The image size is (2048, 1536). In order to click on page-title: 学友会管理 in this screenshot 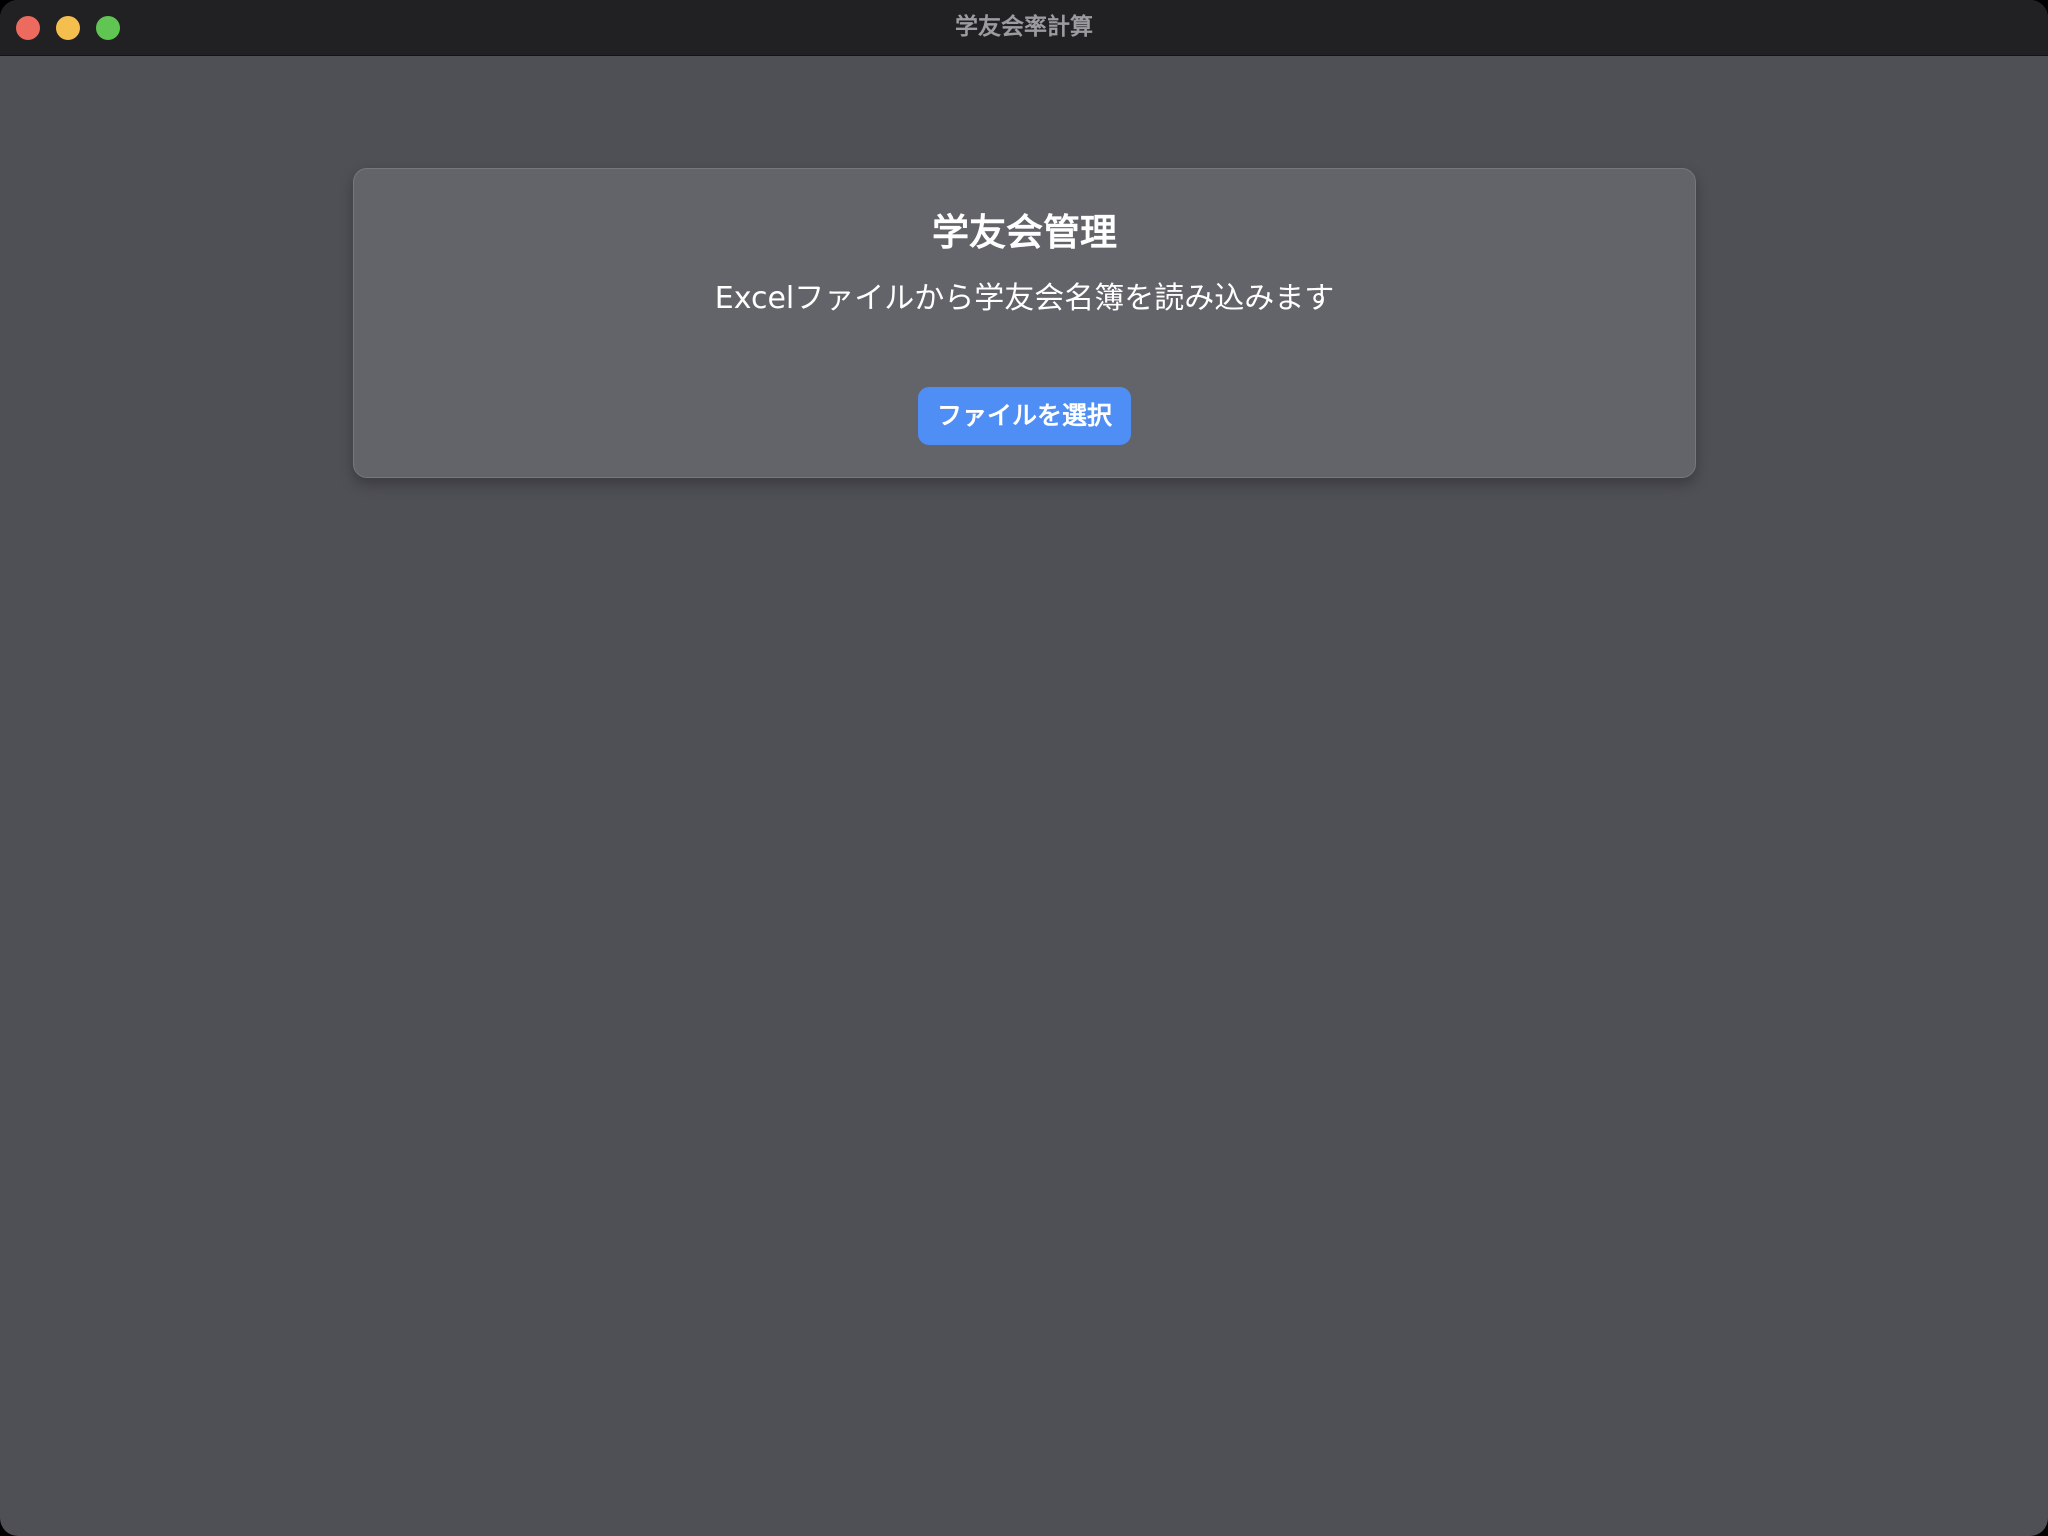, I will do `click(1024, 232)`.